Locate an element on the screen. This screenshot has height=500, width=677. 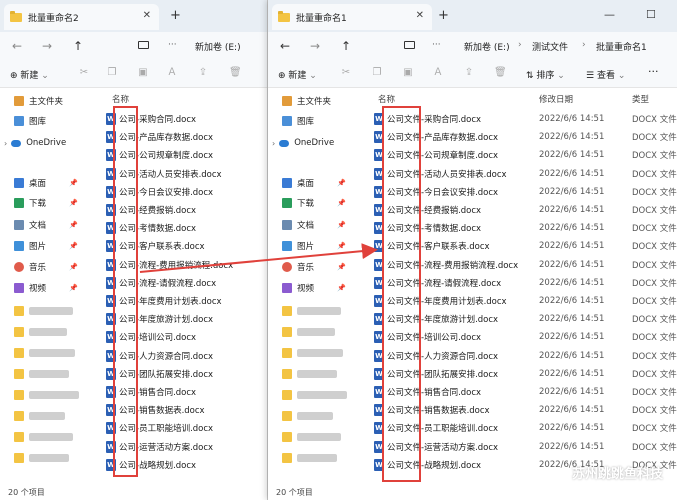
address-bar: ← → ↑ ··· 新加卷 (E:) › 测试文件 › 批量重命名1 is located at coordinates (472, 46).